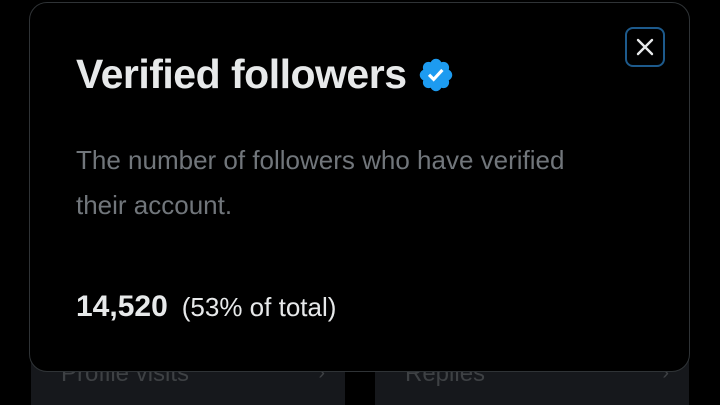  Describe the element at coordinates (241, 74) in the screenshot. I see `dialog-title: Verified followers` at that location.